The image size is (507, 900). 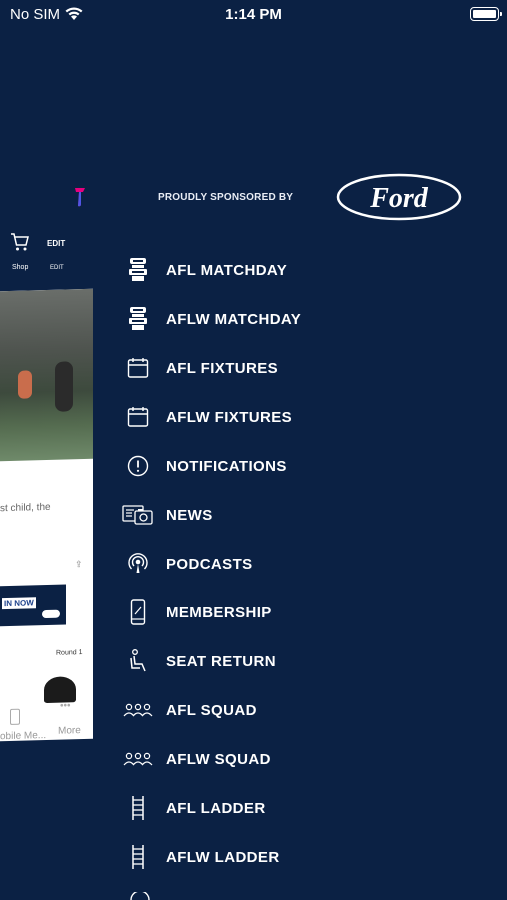 What do you see at coordinates (219, 612) in the screenshot?
I see `menu-label: MEMBERSHIP` at bounding box center [219, 612].